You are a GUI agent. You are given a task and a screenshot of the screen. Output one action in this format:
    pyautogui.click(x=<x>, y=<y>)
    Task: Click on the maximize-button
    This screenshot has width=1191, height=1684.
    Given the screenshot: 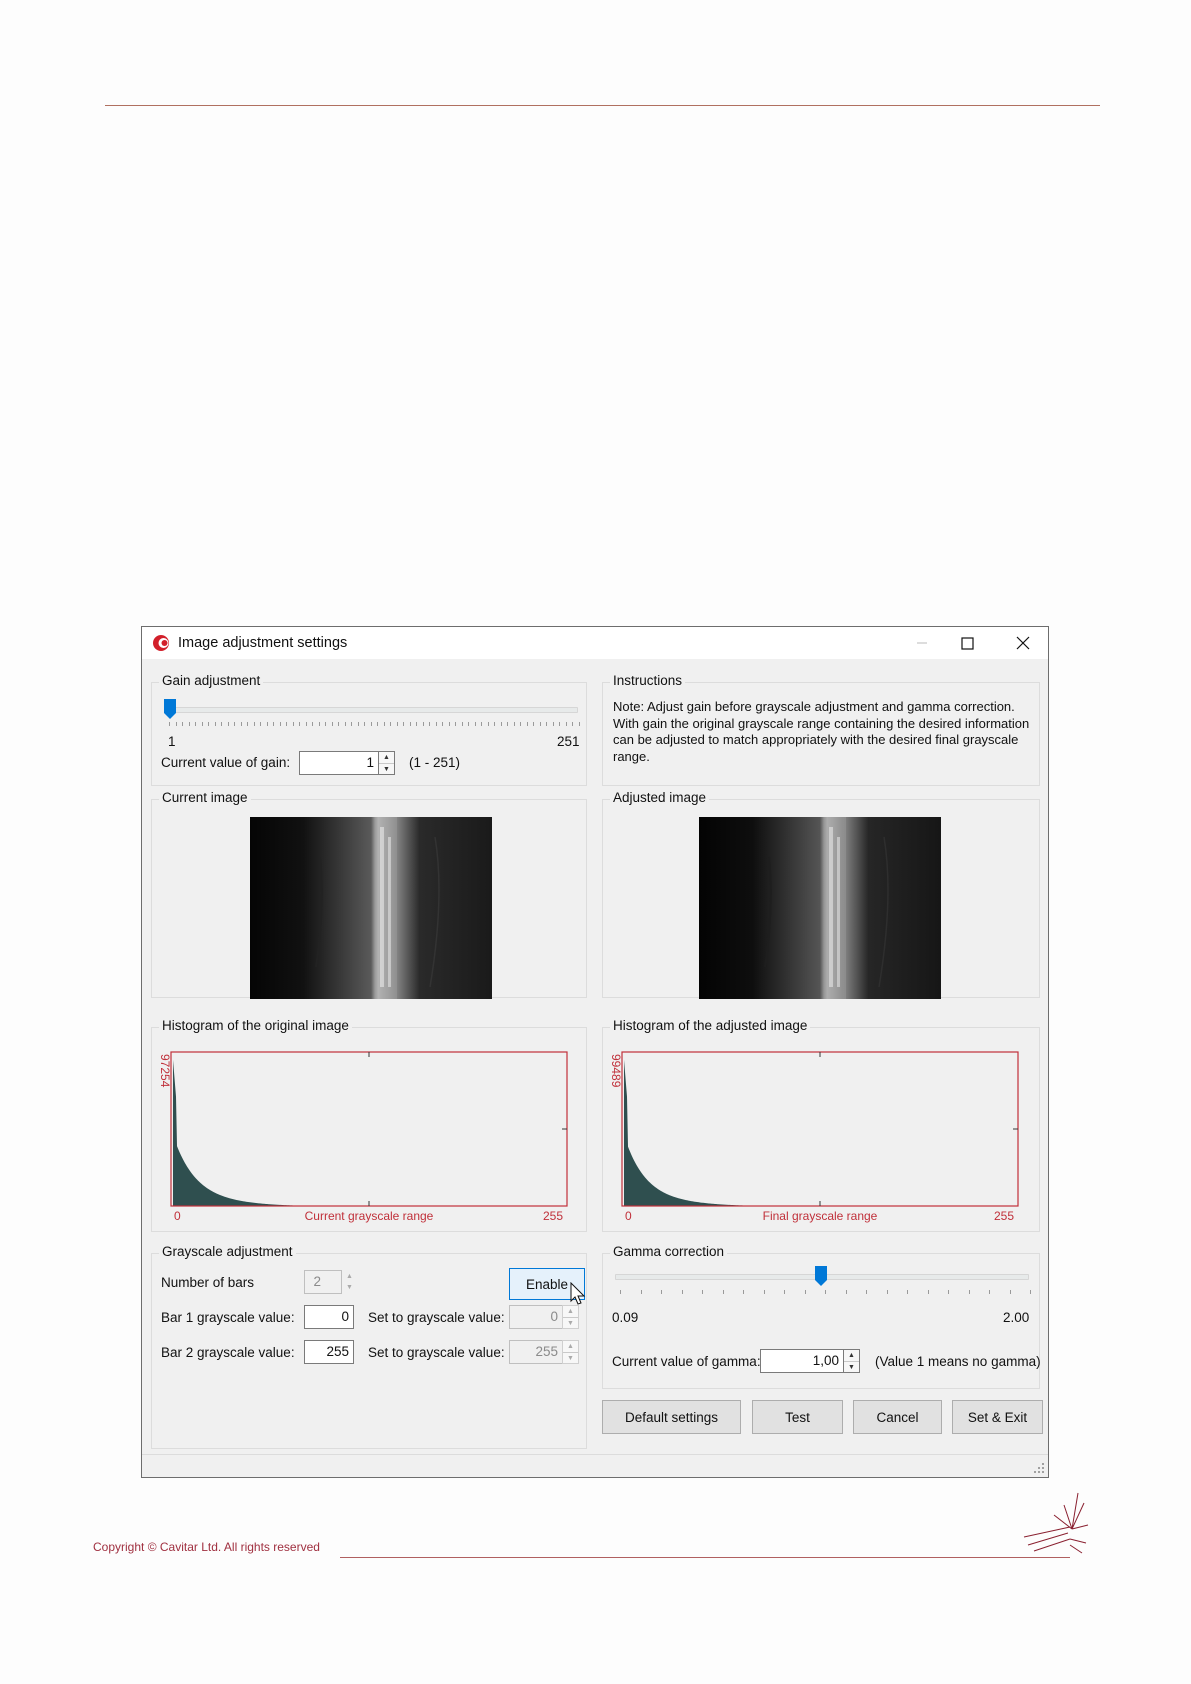 What is the action you would take?
    pyautogui.click(x=967, y=643)
    